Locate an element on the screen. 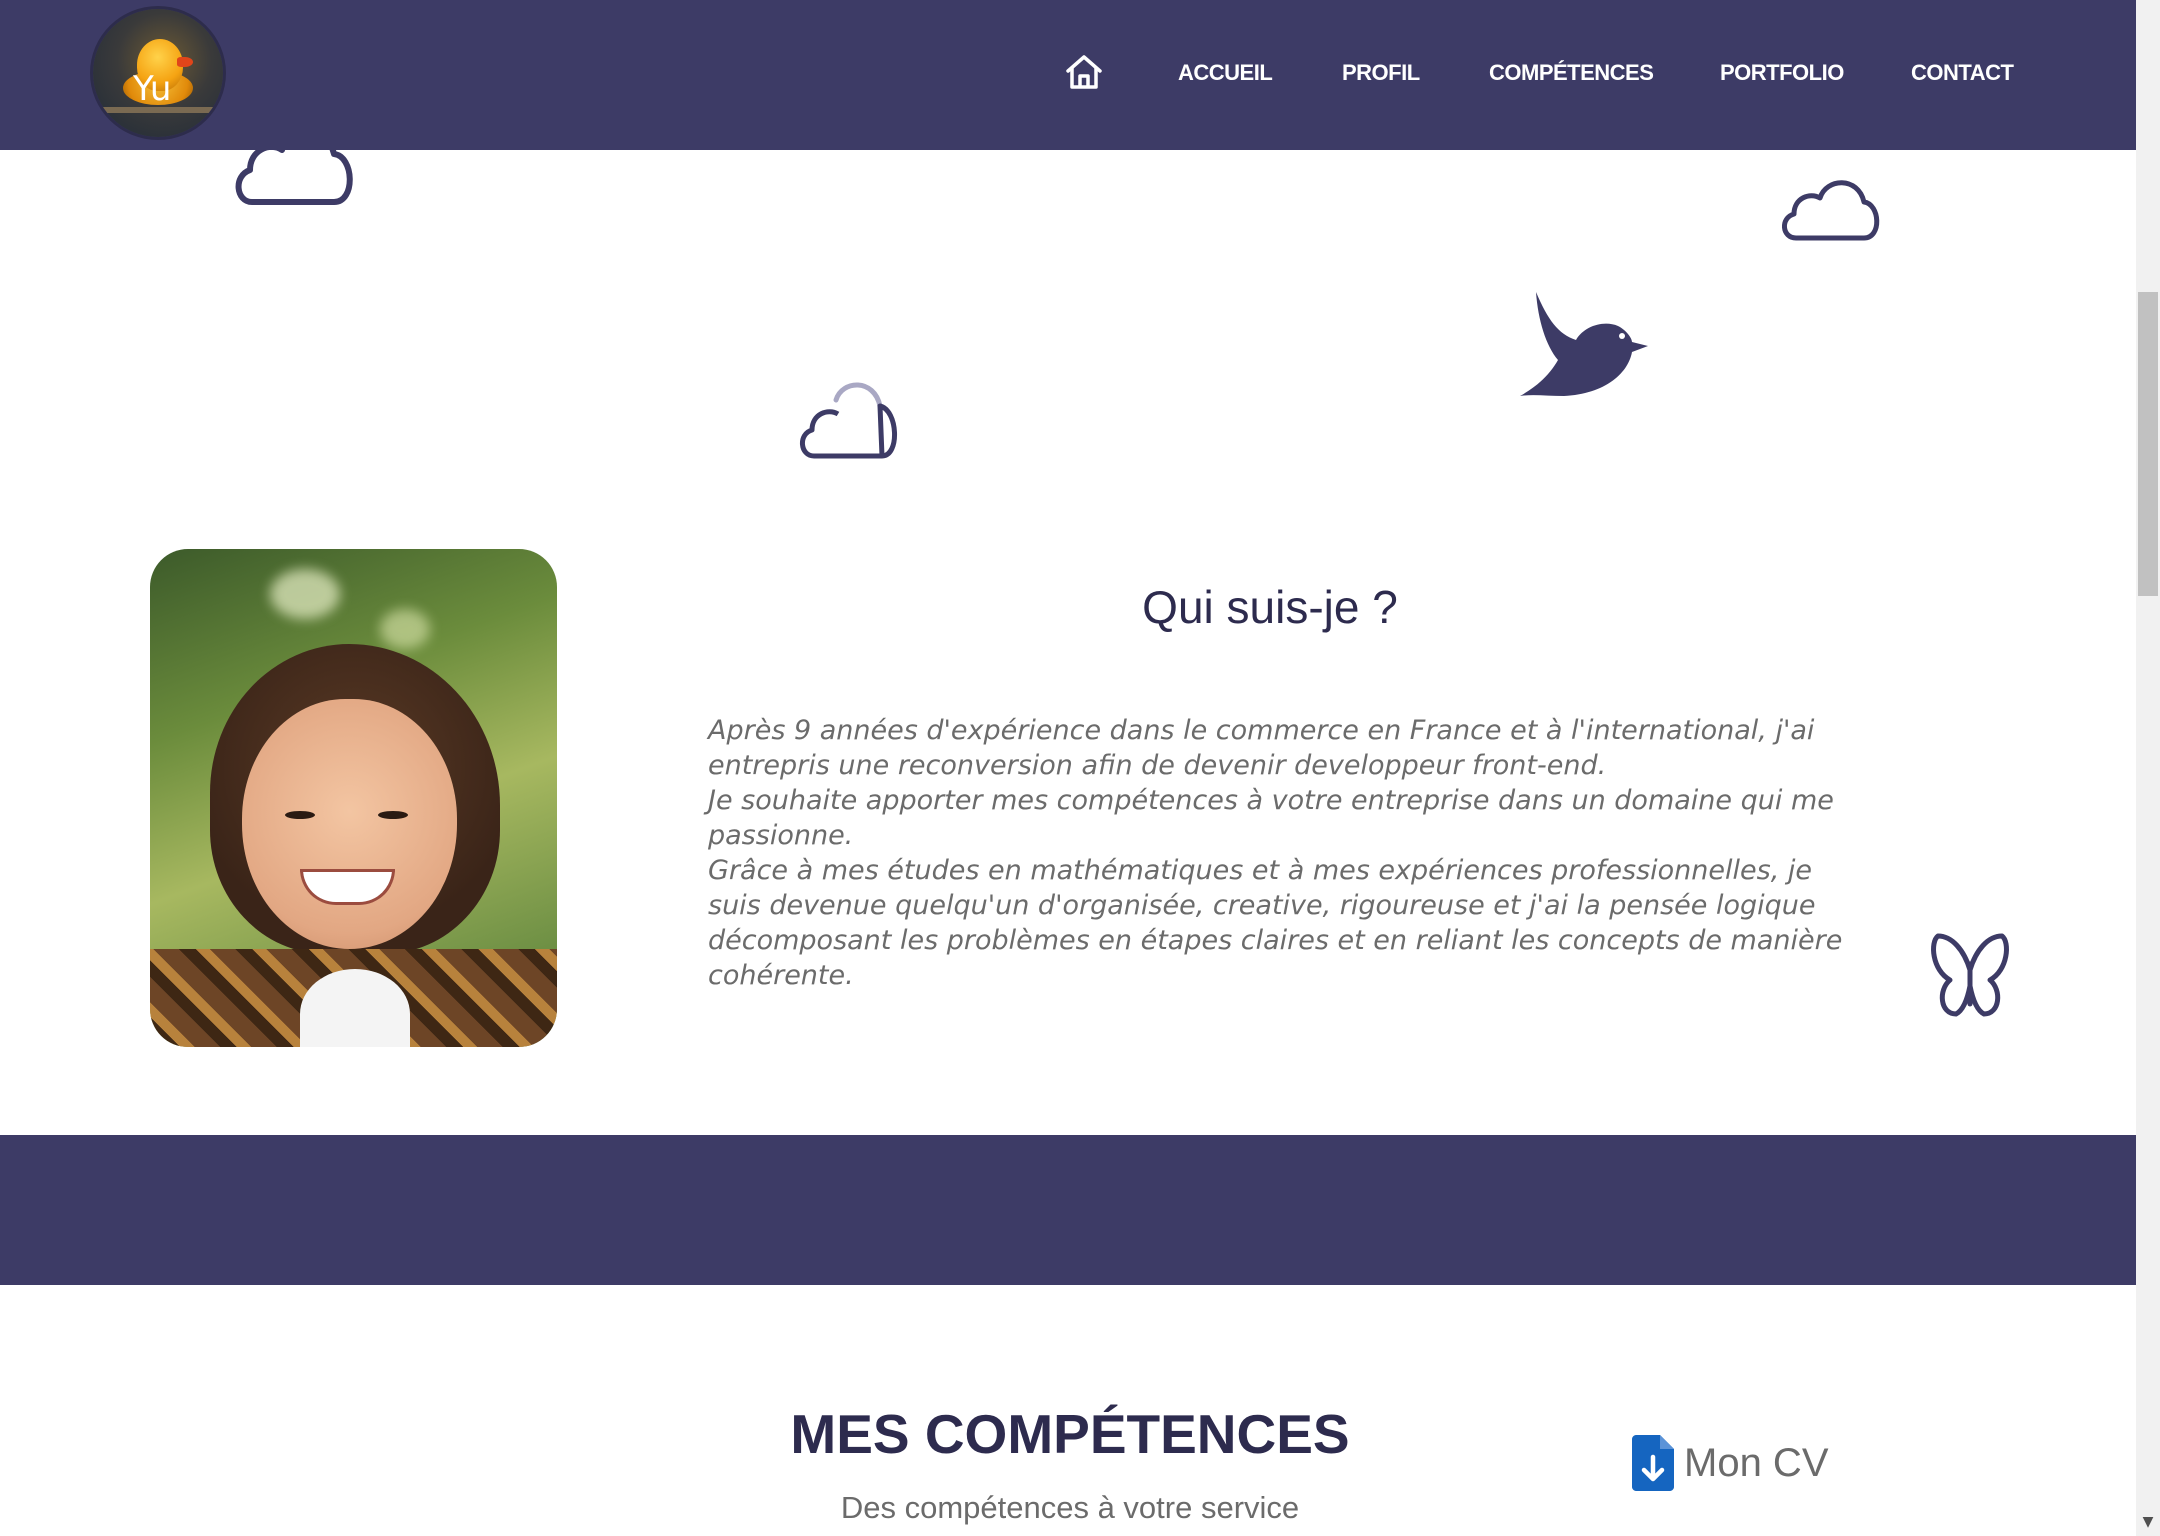 This screenshot has width=2160, height=1536. nav-item-competences: COMPÉTENCES is located at coordinates (1571, 73).